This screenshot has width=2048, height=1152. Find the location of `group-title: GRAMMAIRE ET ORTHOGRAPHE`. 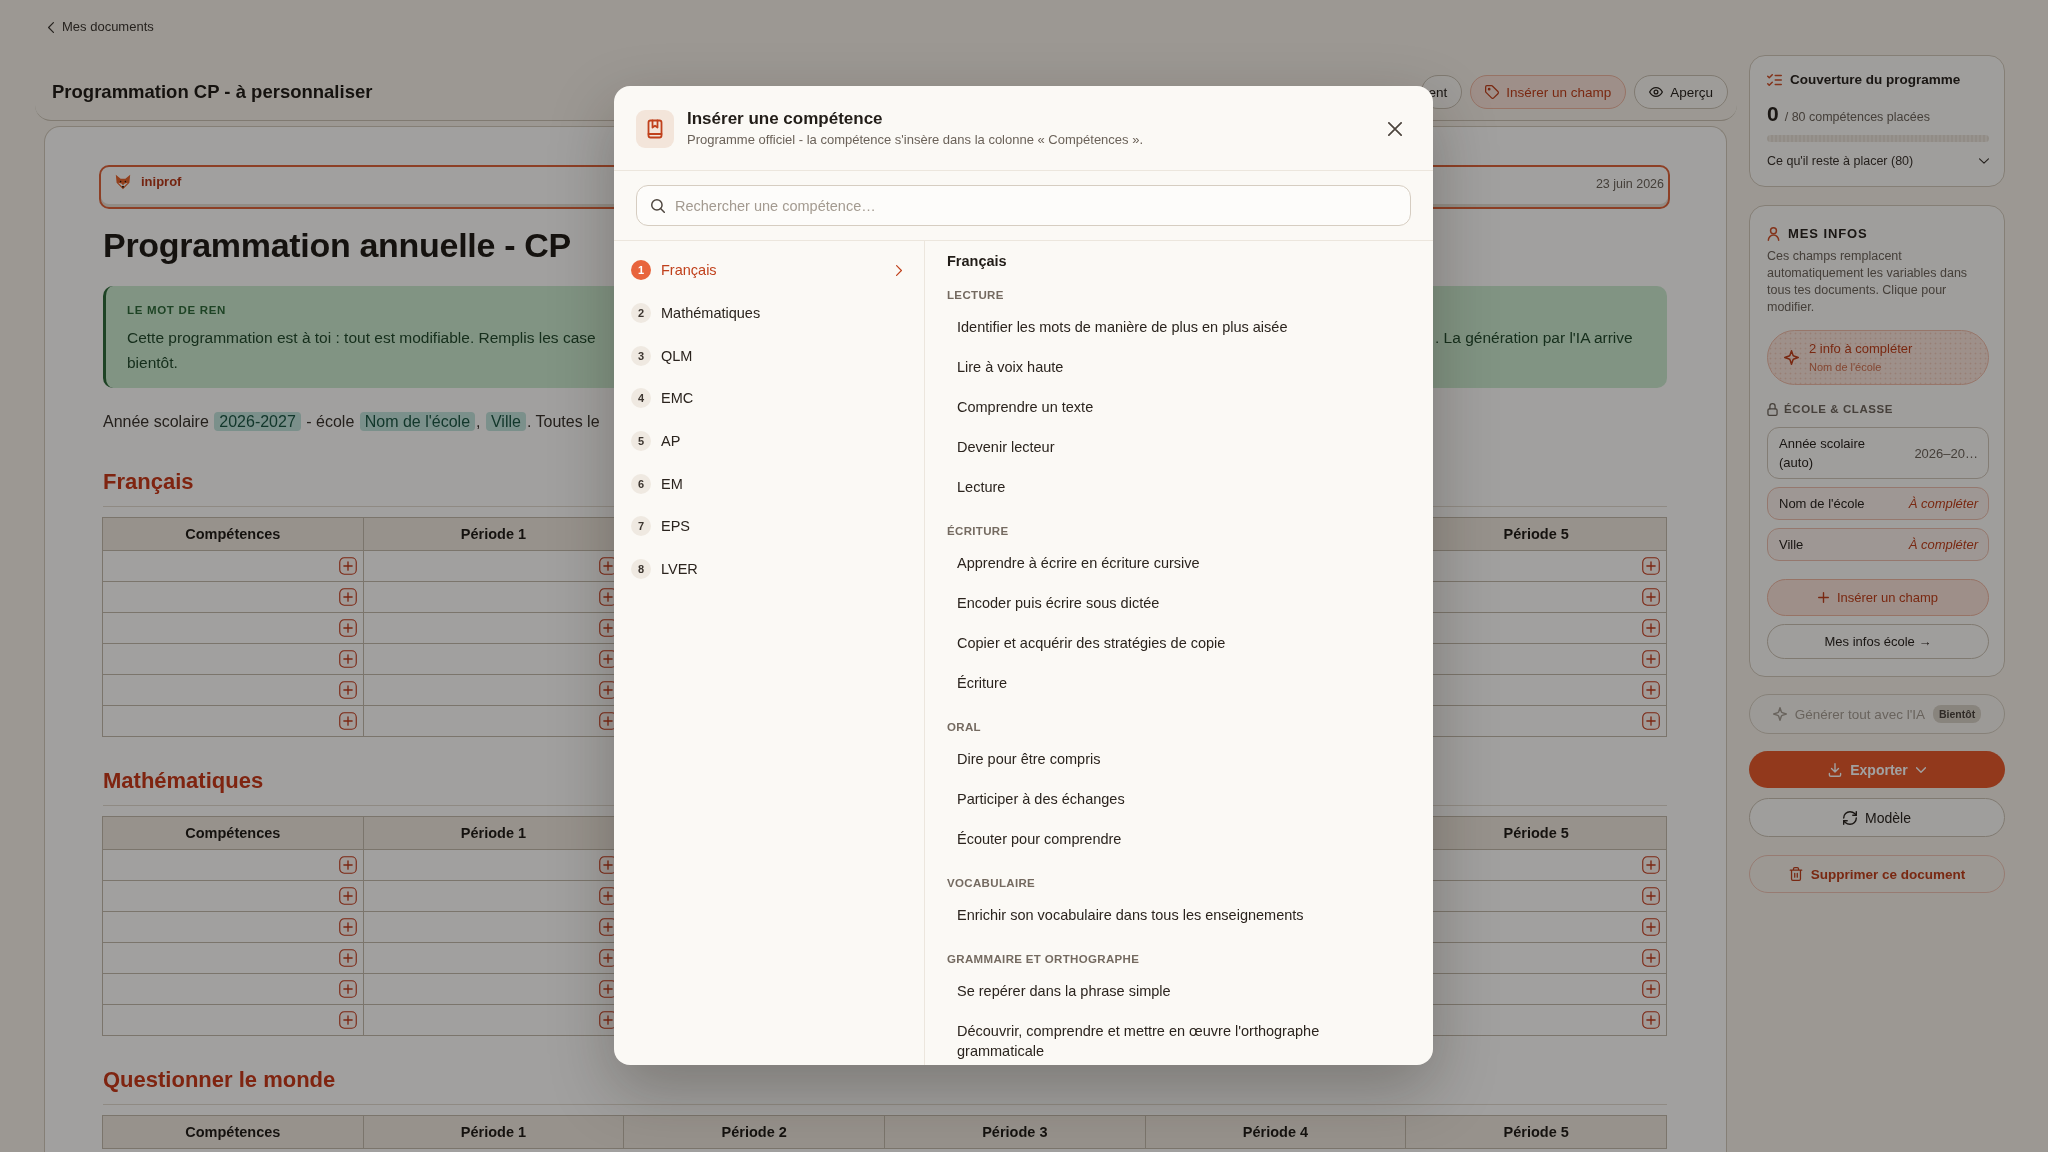

group-title: GRAMMAIRE ET ORTHOGRAPHE is located at coordinates (1043, 959).